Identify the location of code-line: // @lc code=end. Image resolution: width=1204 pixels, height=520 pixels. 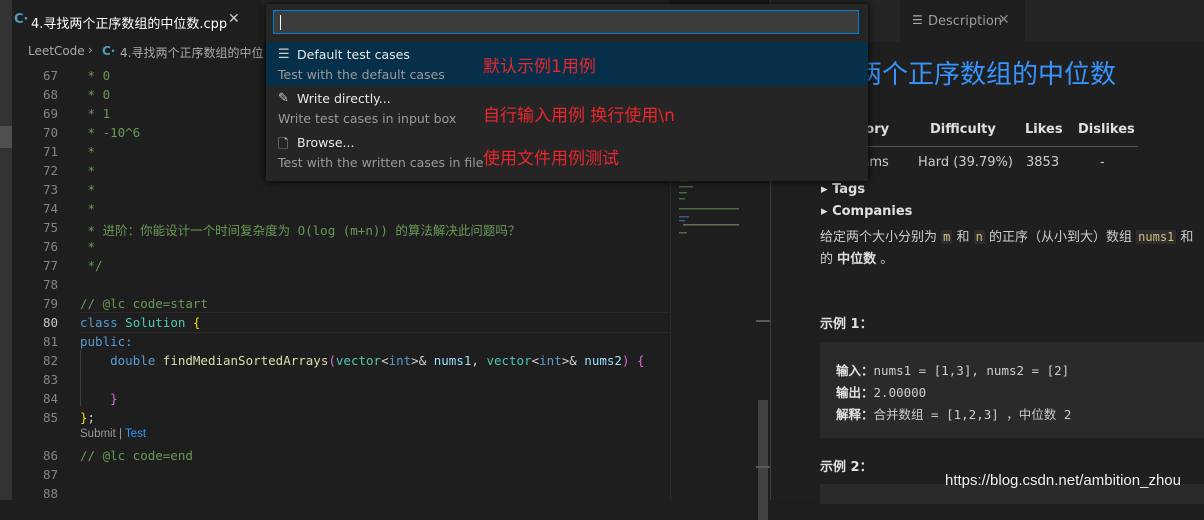
(136, 455).